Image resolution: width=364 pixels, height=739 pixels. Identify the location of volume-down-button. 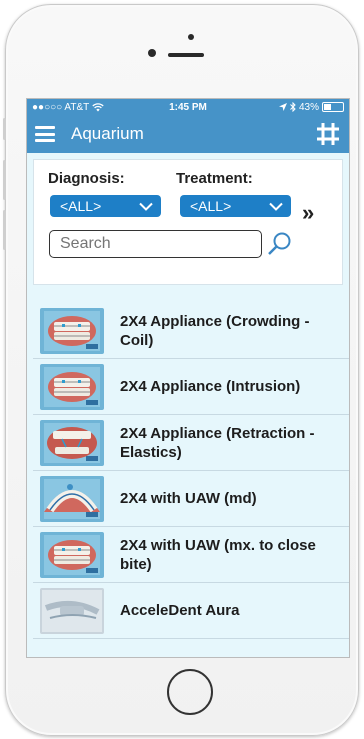
(4, 230).